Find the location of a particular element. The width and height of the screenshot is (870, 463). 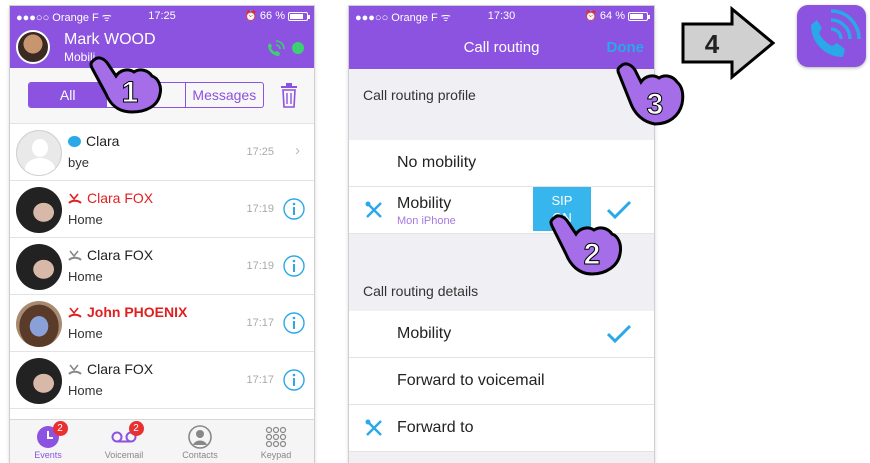

option-mobility-detail: Mobility is located at coordinates (501, 334).